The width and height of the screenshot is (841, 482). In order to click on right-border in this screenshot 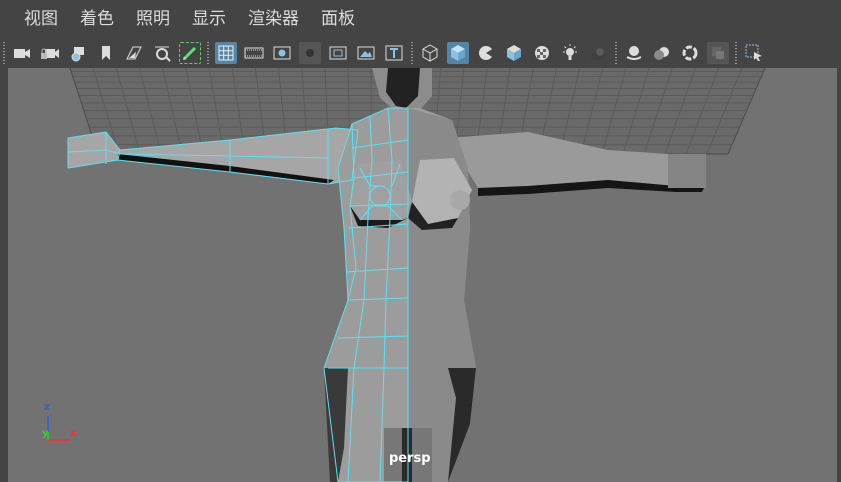, I will do `click(839, 275)`.